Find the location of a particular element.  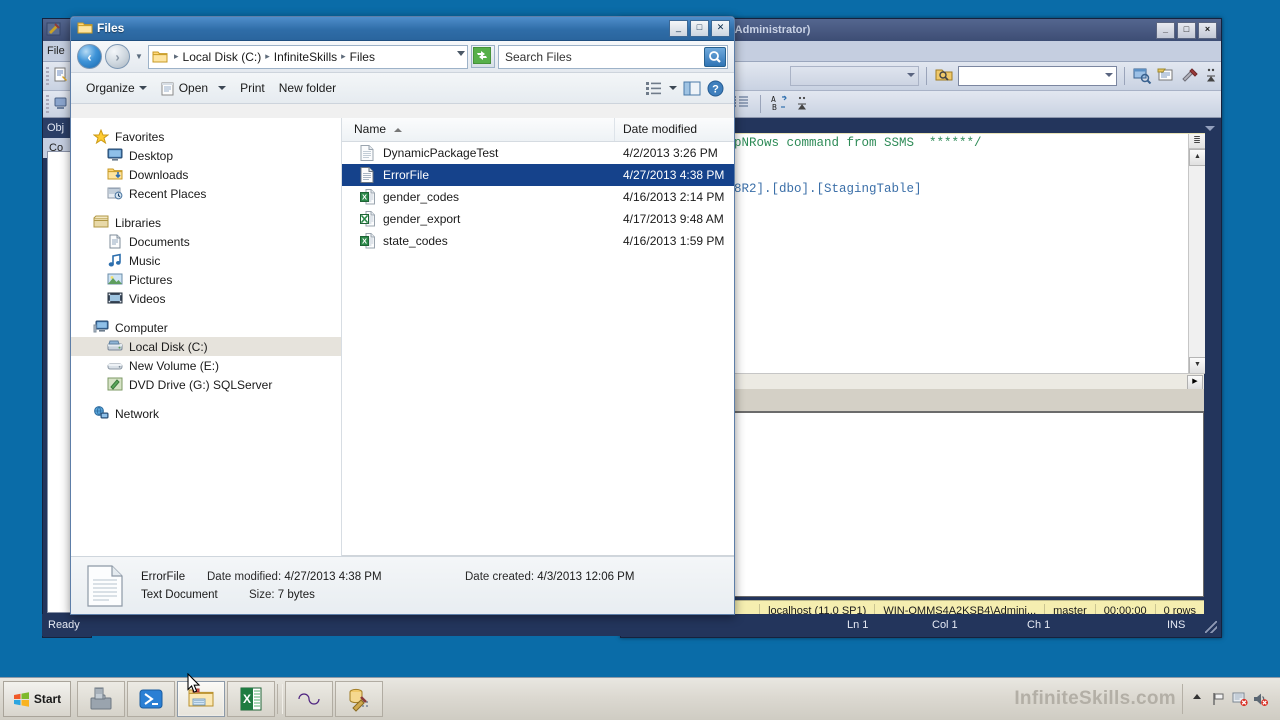

sidebar-item-local-disk-c: Local Disk (C:) is located at coordinates (206, 346).